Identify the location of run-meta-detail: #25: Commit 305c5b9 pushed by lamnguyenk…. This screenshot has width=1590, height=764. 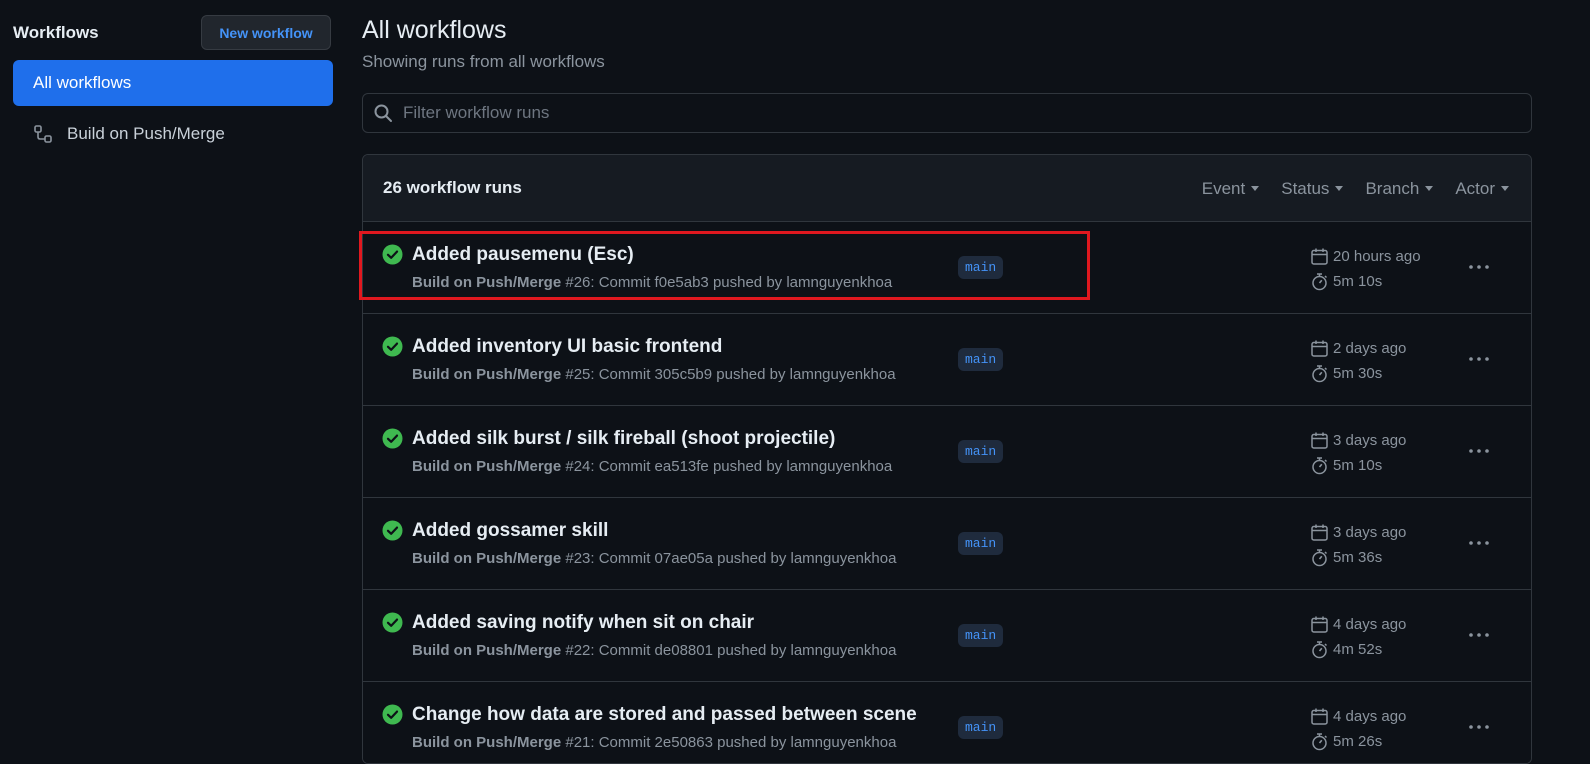
(730, 374).